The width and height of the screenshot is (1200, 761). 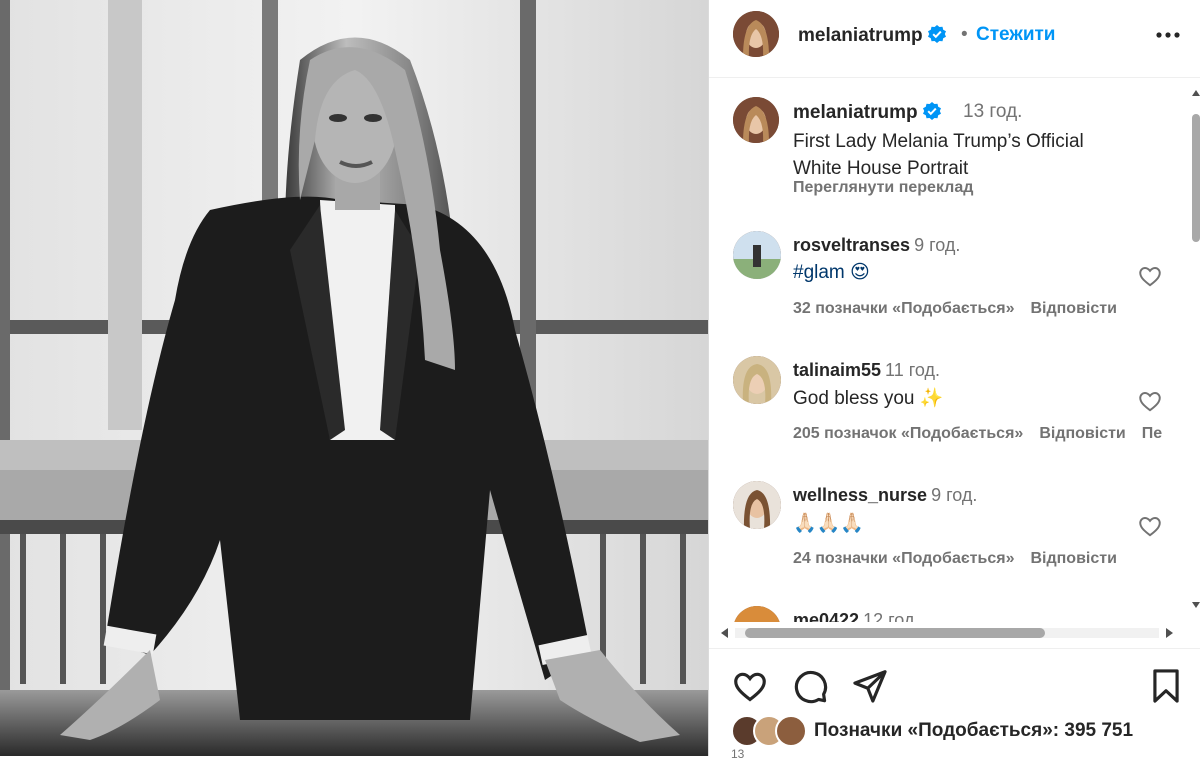 What do you see at coordinates (938, 141) in the screenshot?
I see `caption-line-1: First Lady Melania Trump’s Official` at bounding box center [938, 141].